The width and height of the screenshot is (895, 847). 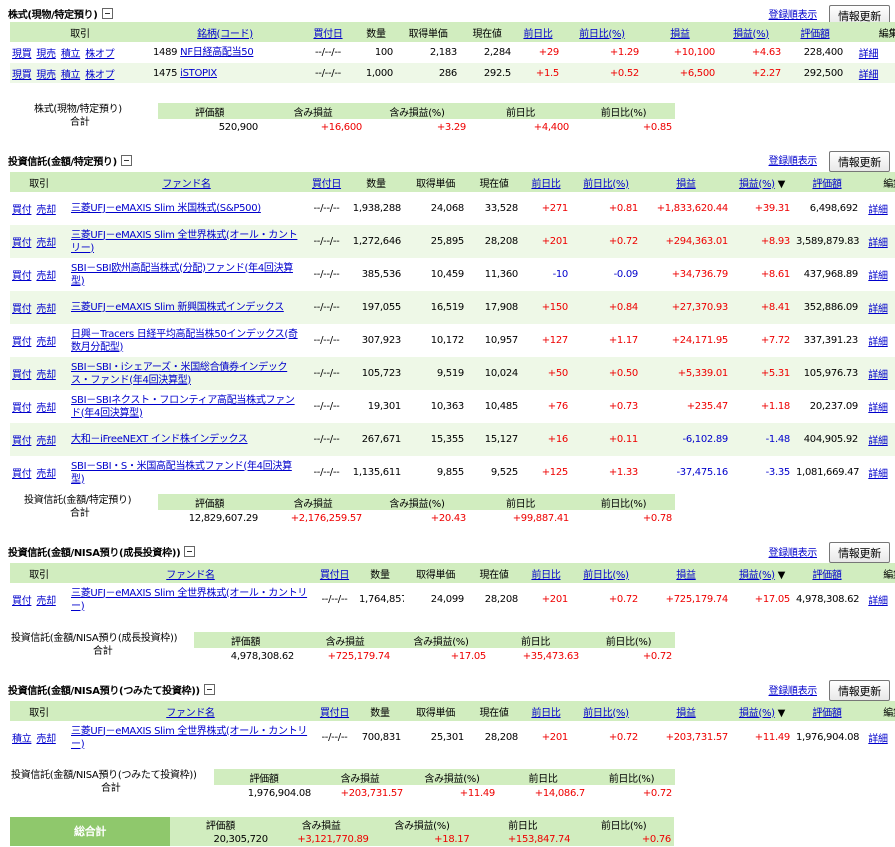 What do you see at coordinates (182, 275) in the screenshot?
I see `fund-name-link: SBI－SBI欧州高配当株式(分配)ファンド(年4回決算型)` at bounding box center [182, 275].